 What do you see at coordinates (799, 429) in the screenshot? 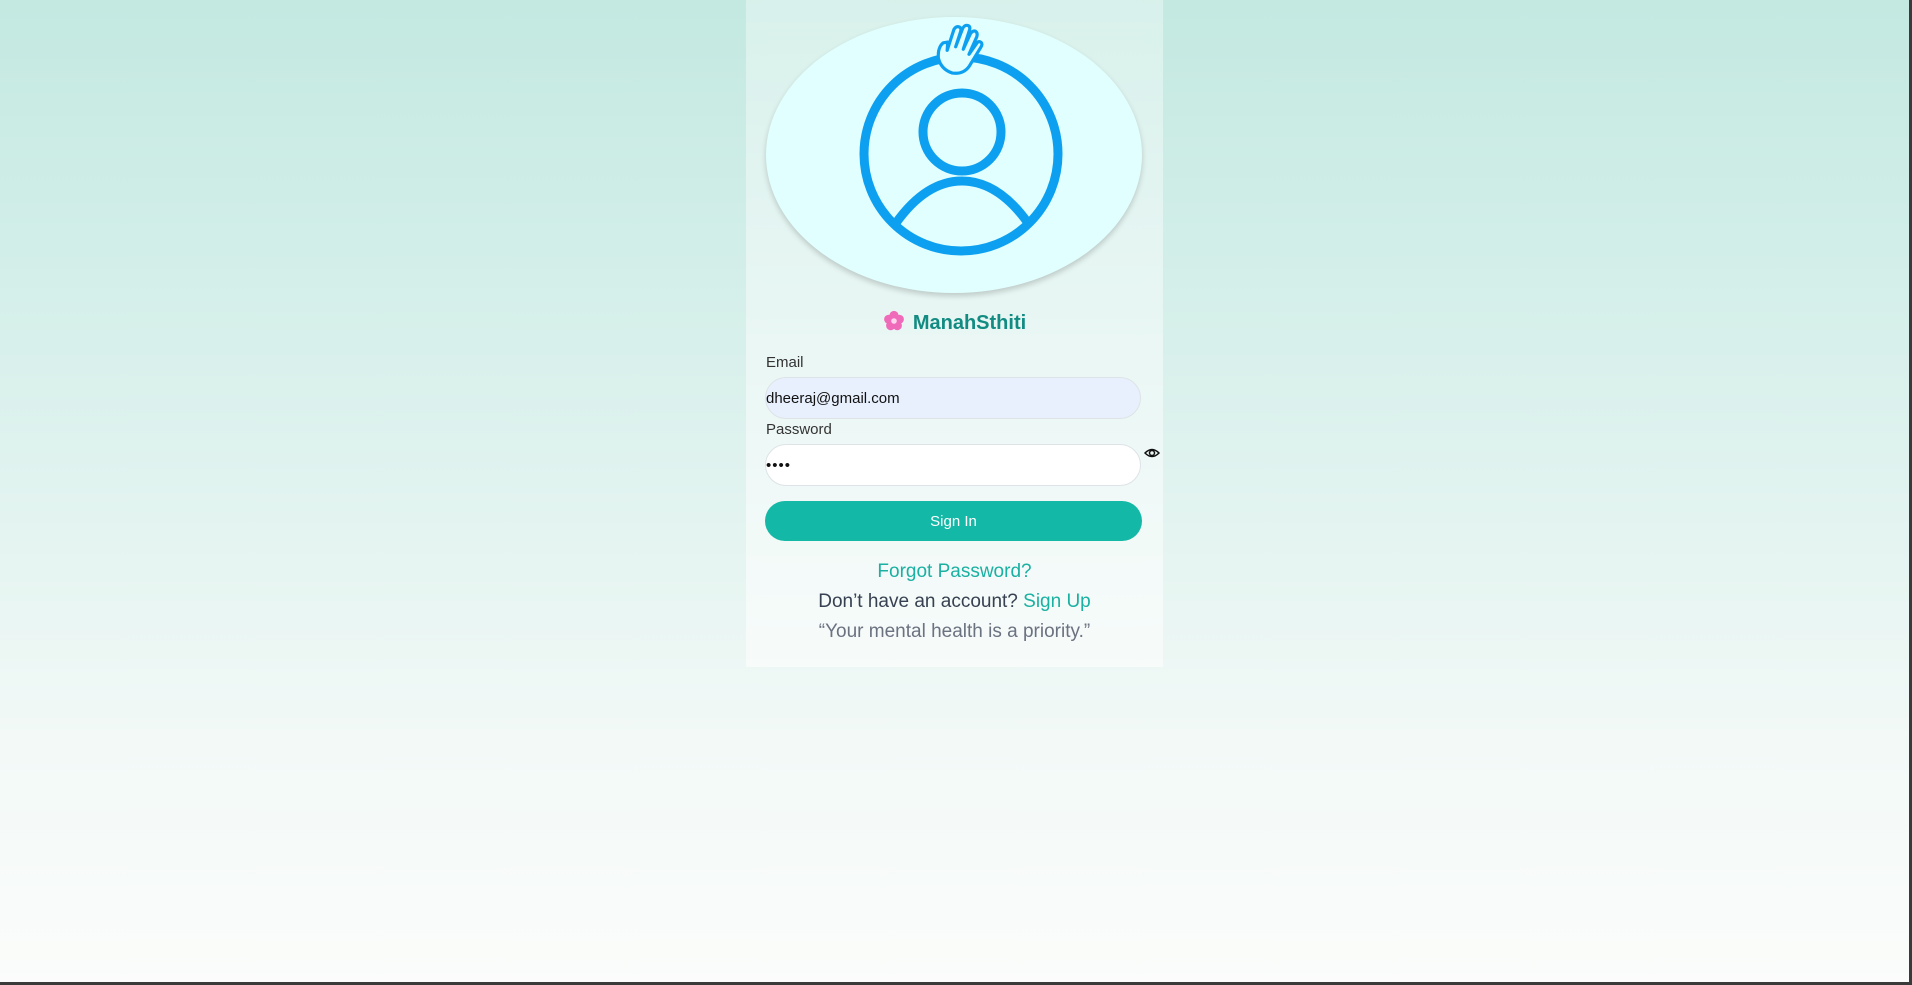
I see `password-label: Password` at bounding box center [799, 429].